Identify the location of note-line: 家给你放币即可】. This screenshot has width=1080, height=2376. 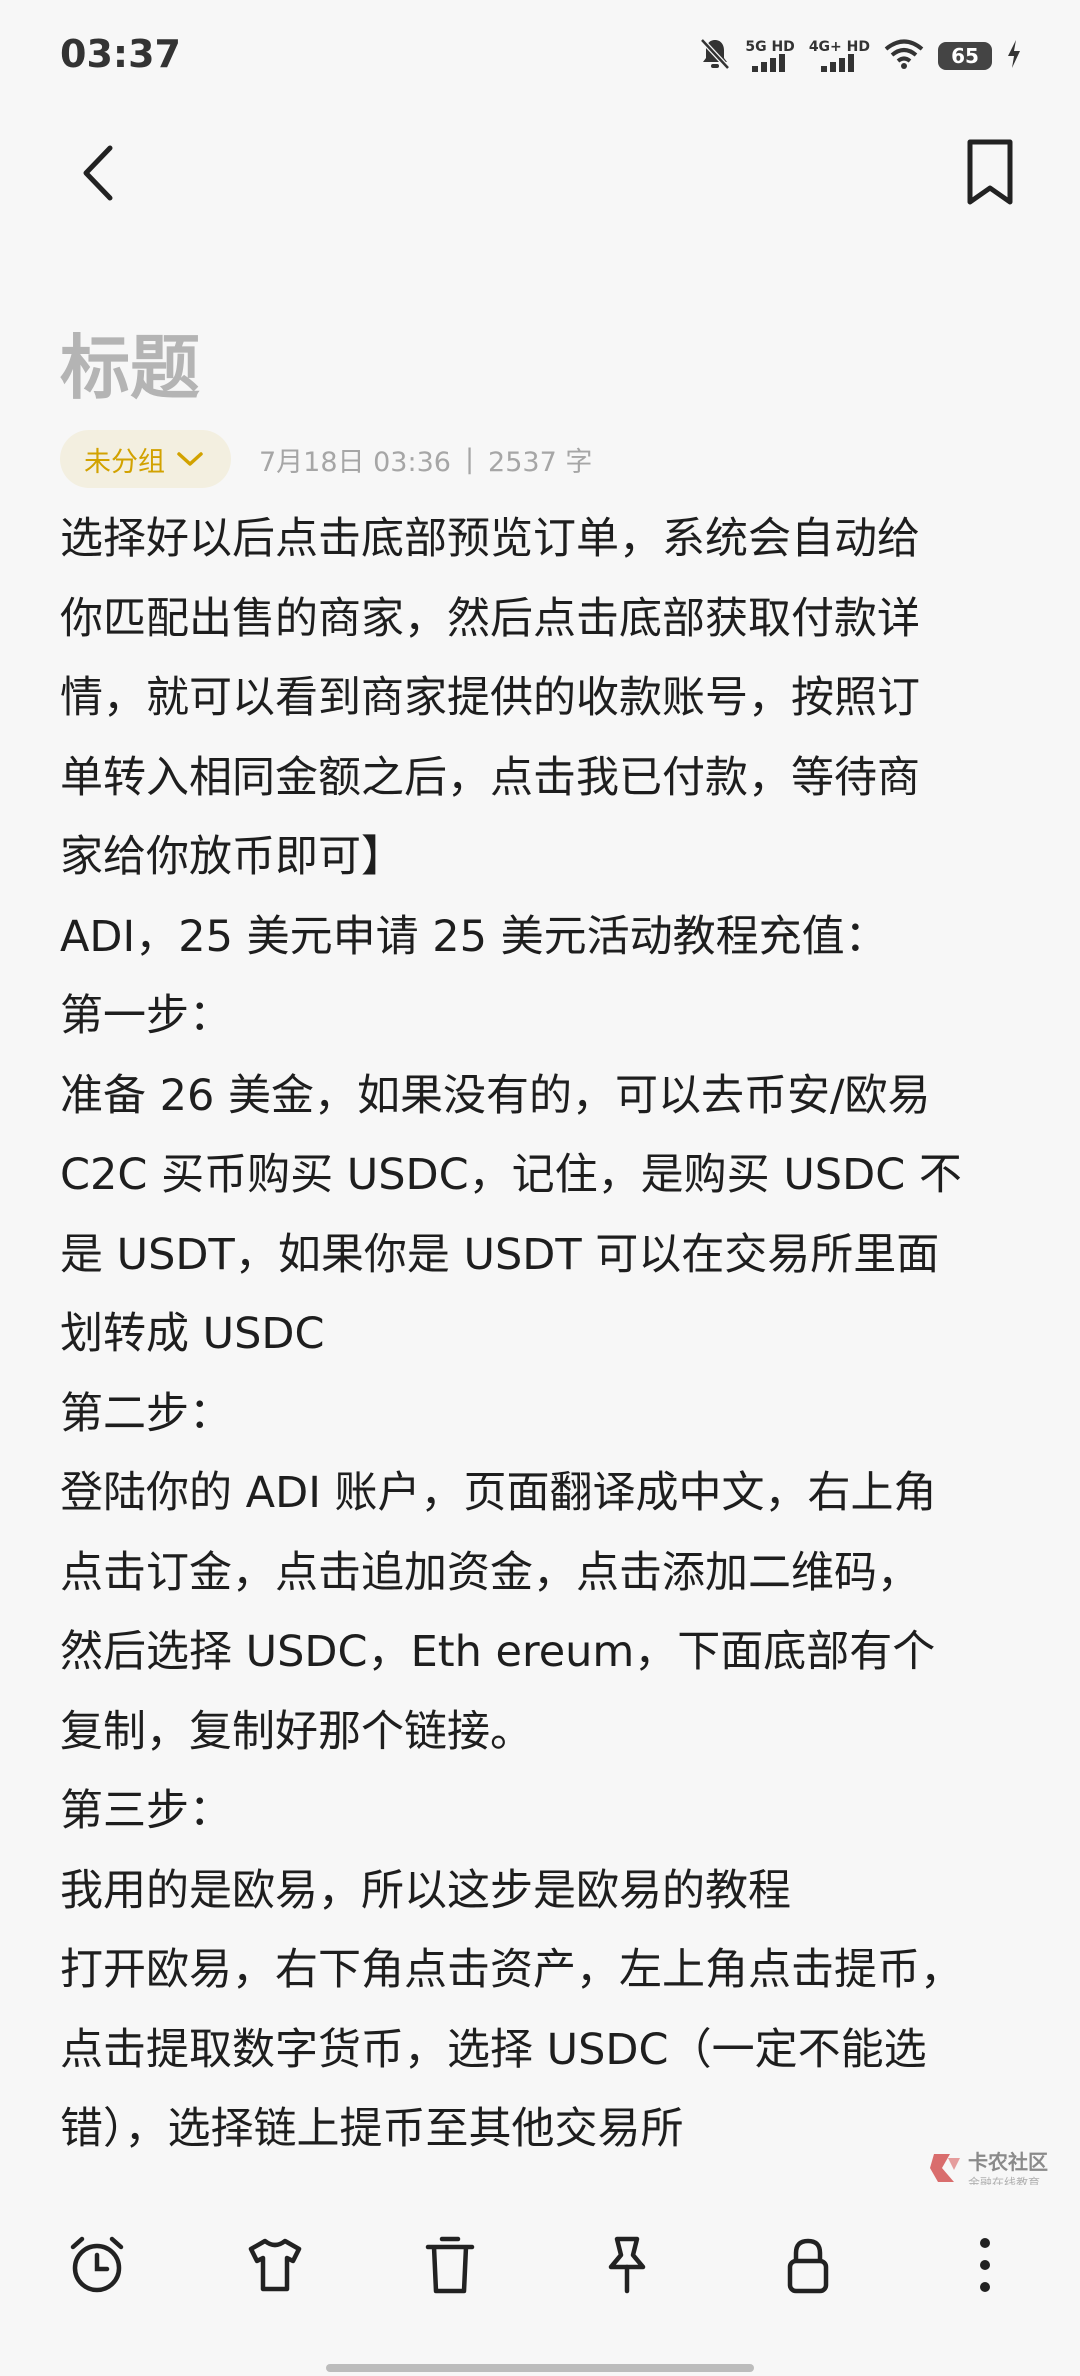
(232, 857).